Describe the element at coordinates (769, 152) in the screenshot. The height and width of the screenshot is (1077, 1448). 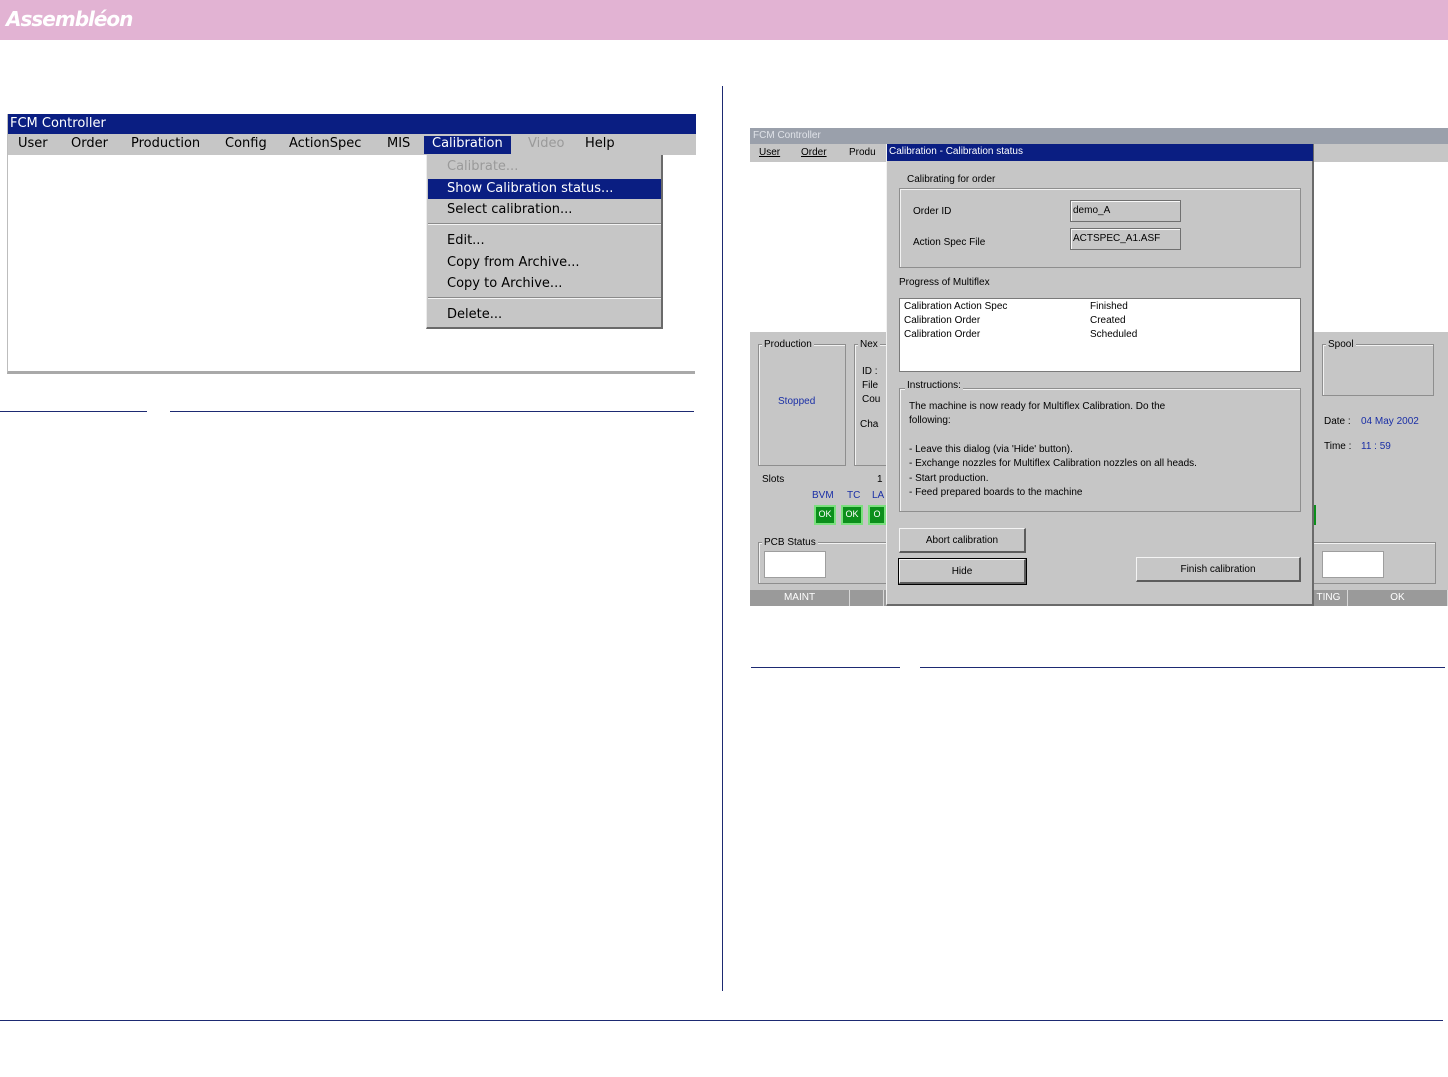
I see `bg-menu-user: User` at that location.